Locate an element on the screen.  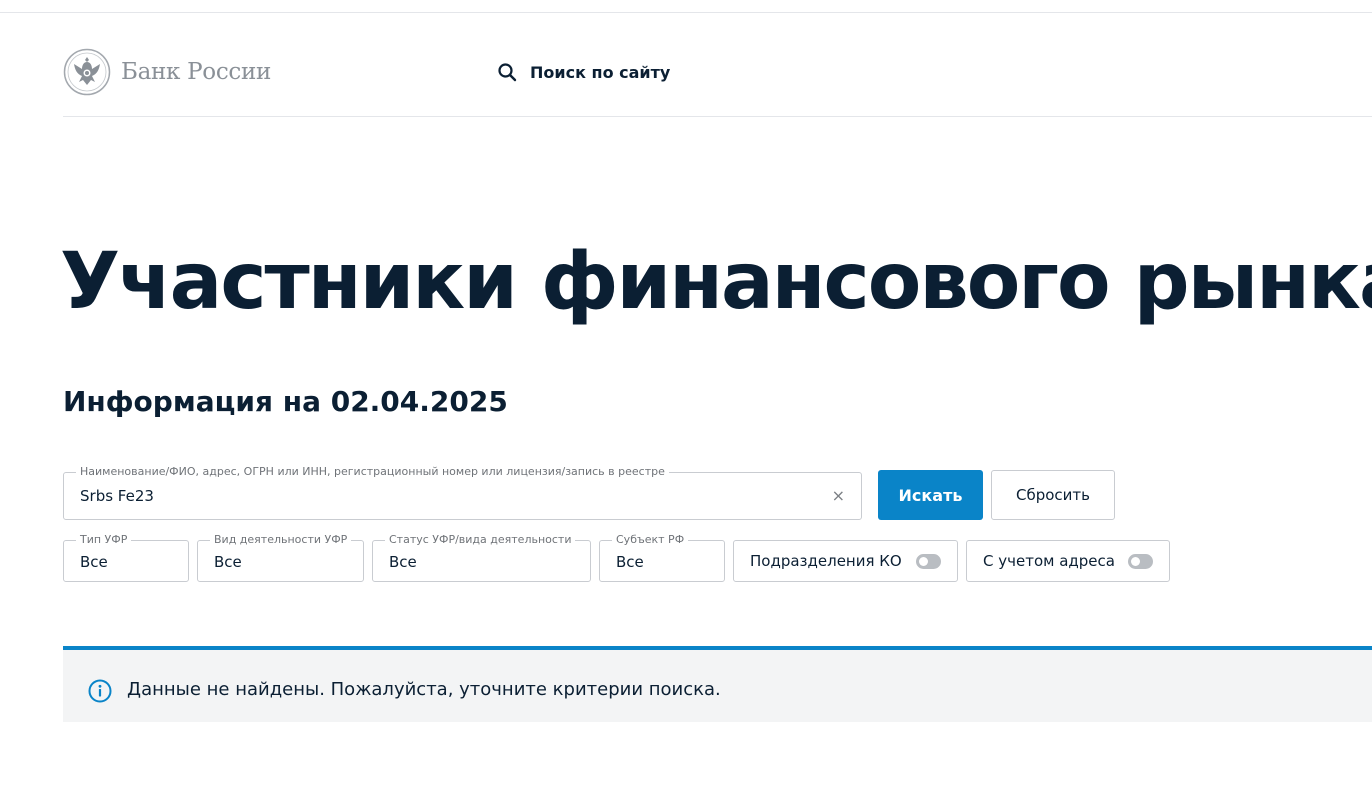
toggle-ko-branches: Подразделения КО is located at coordinates (845, 561).